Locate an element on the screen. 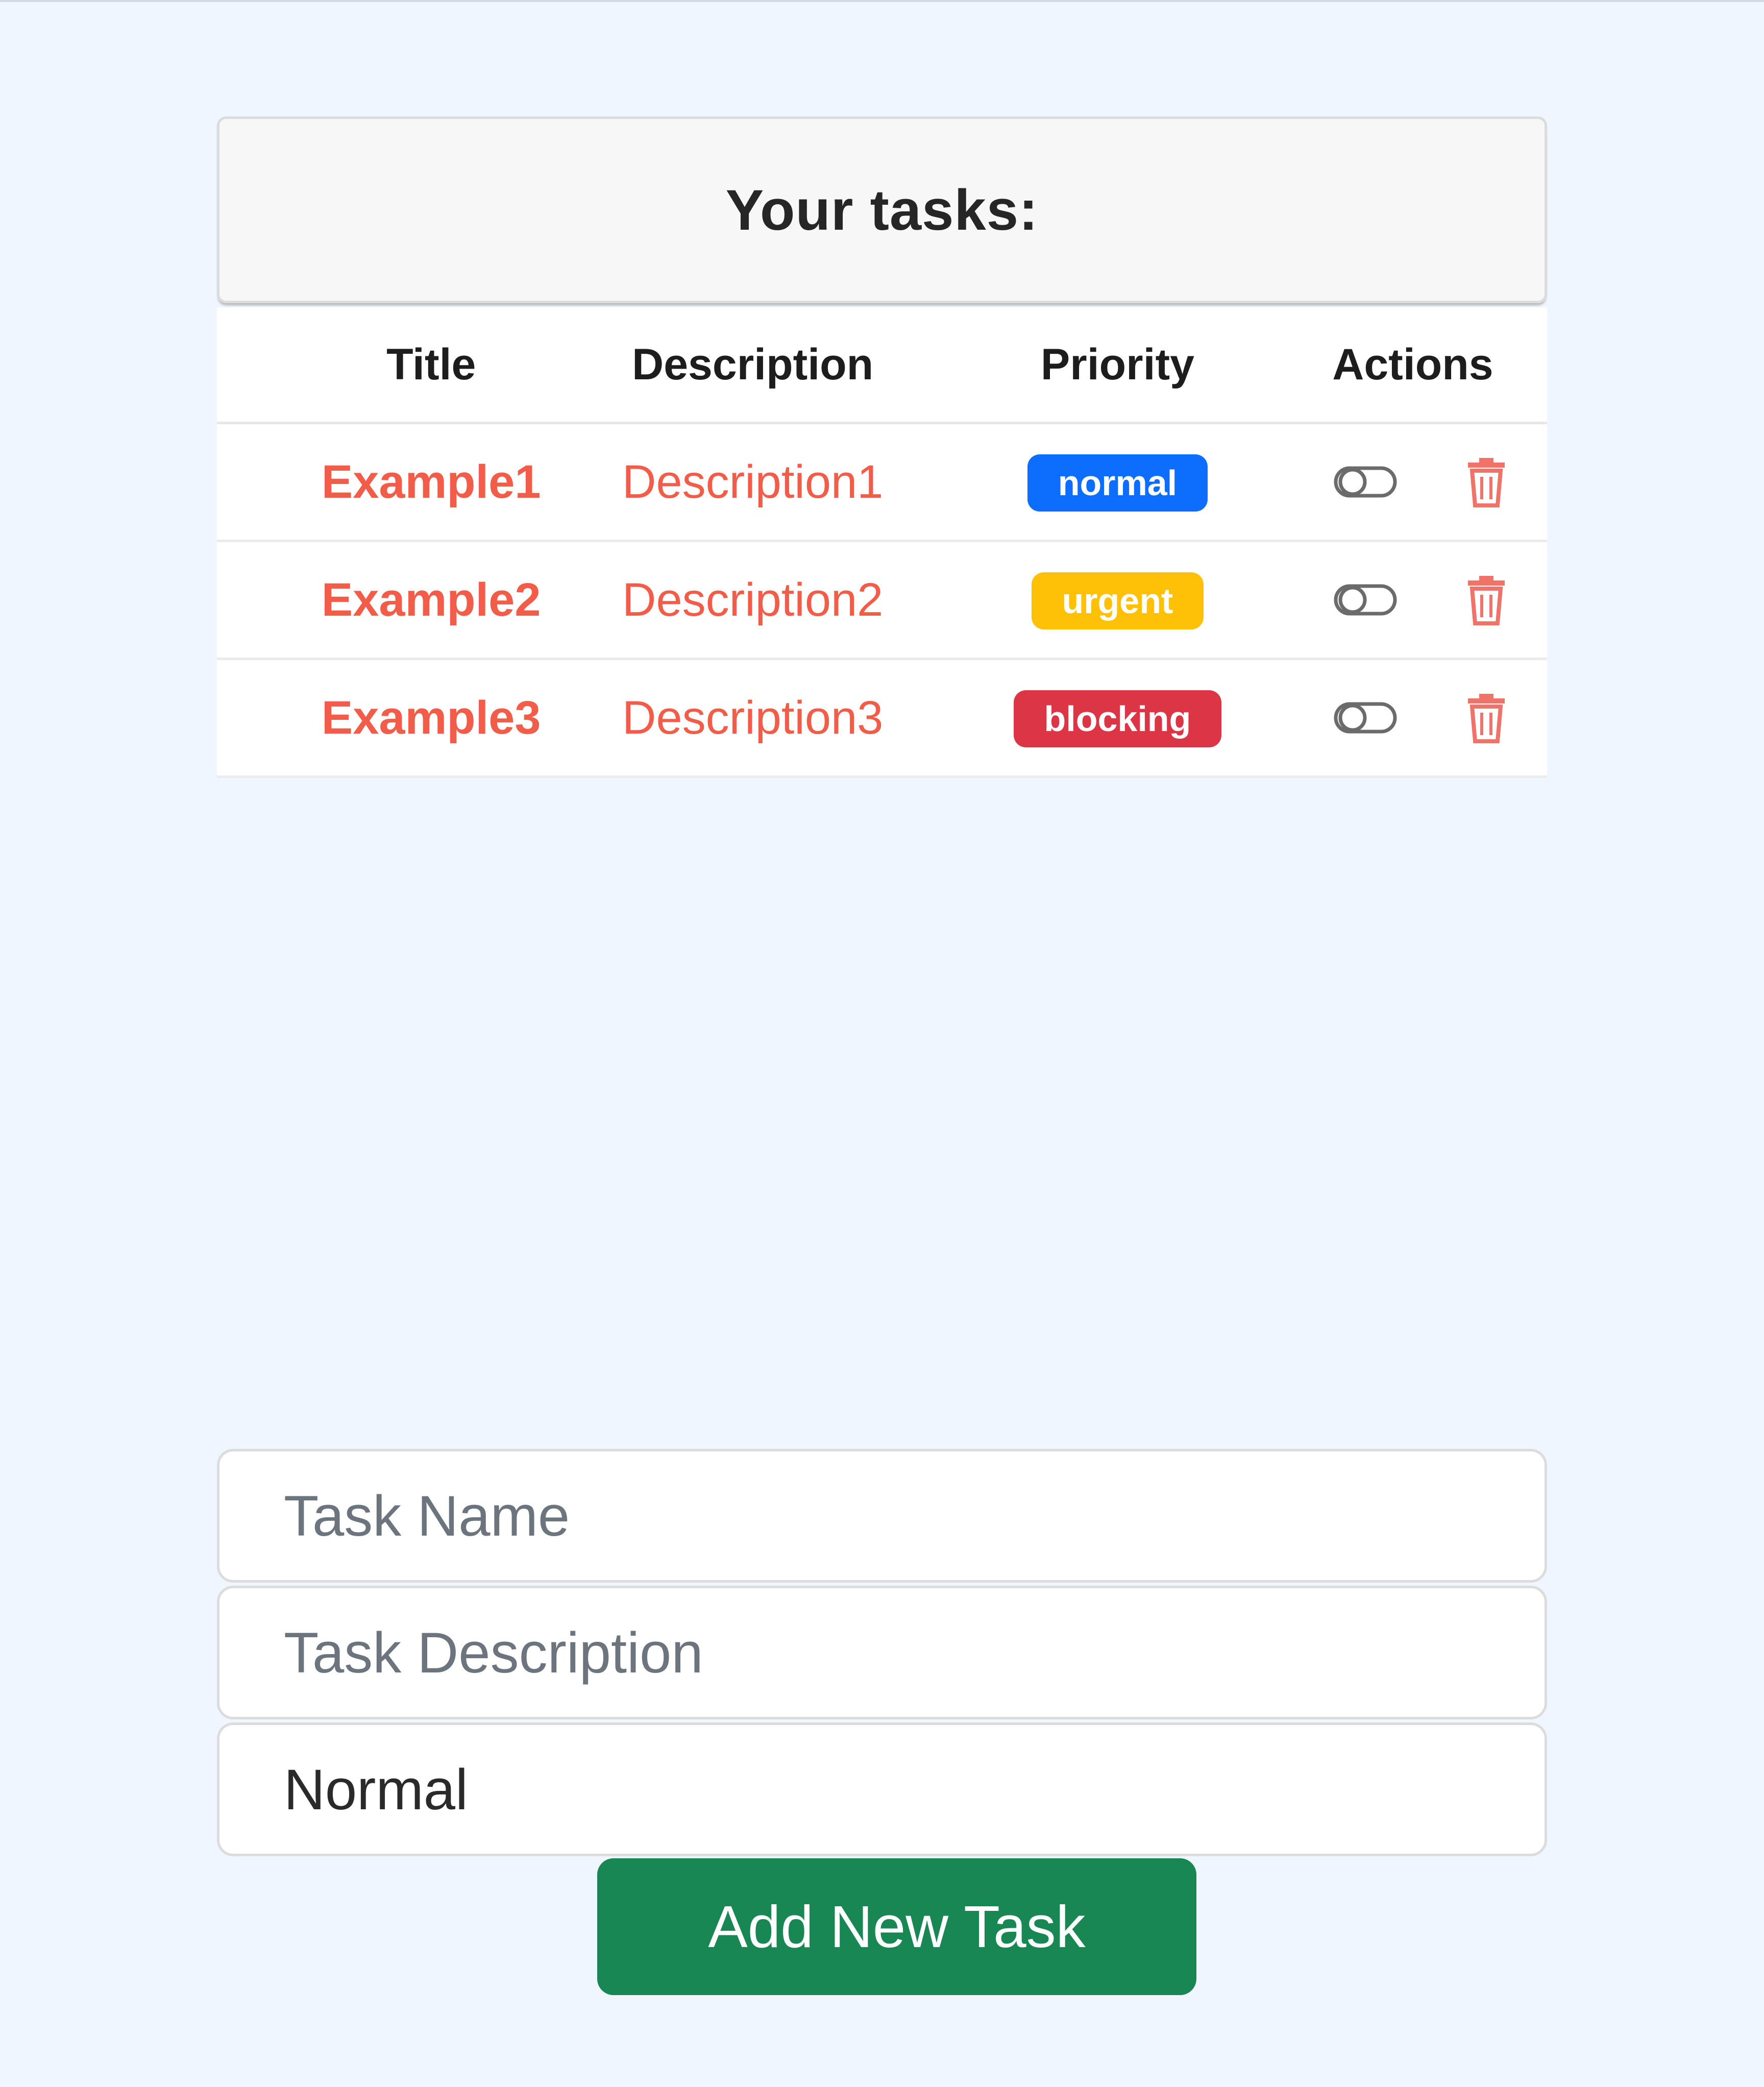 The height and width of the screenshot is (2087, 1764). priority-select: Normal is located at coordinates (882, 1789).